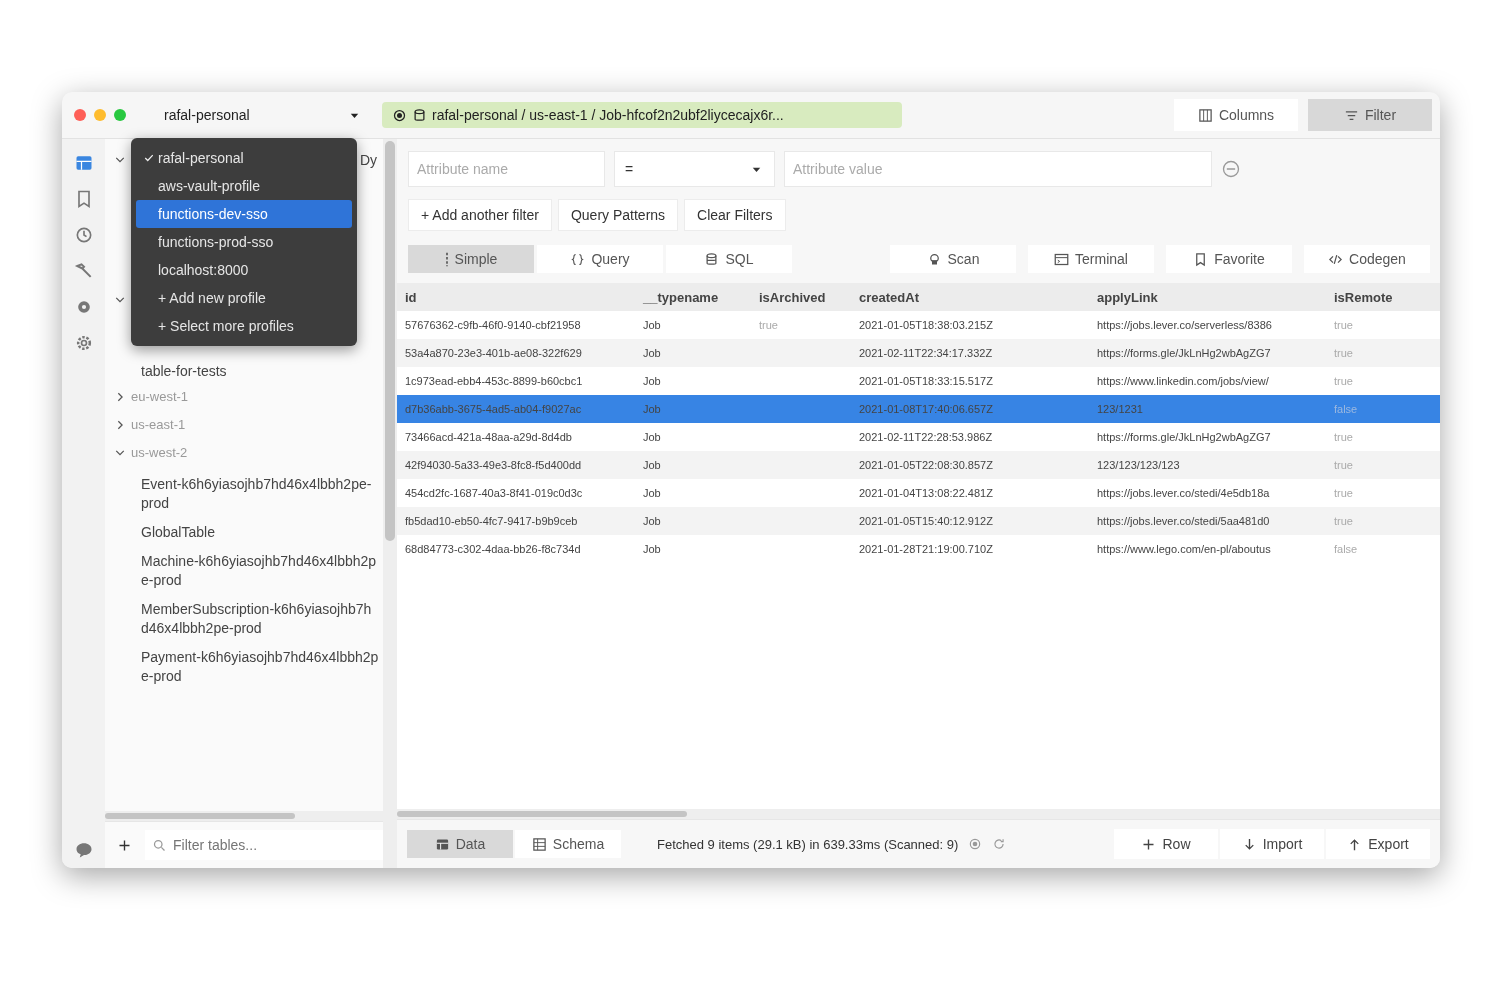  I want to click on view-tab: Data, so click(460, 844).